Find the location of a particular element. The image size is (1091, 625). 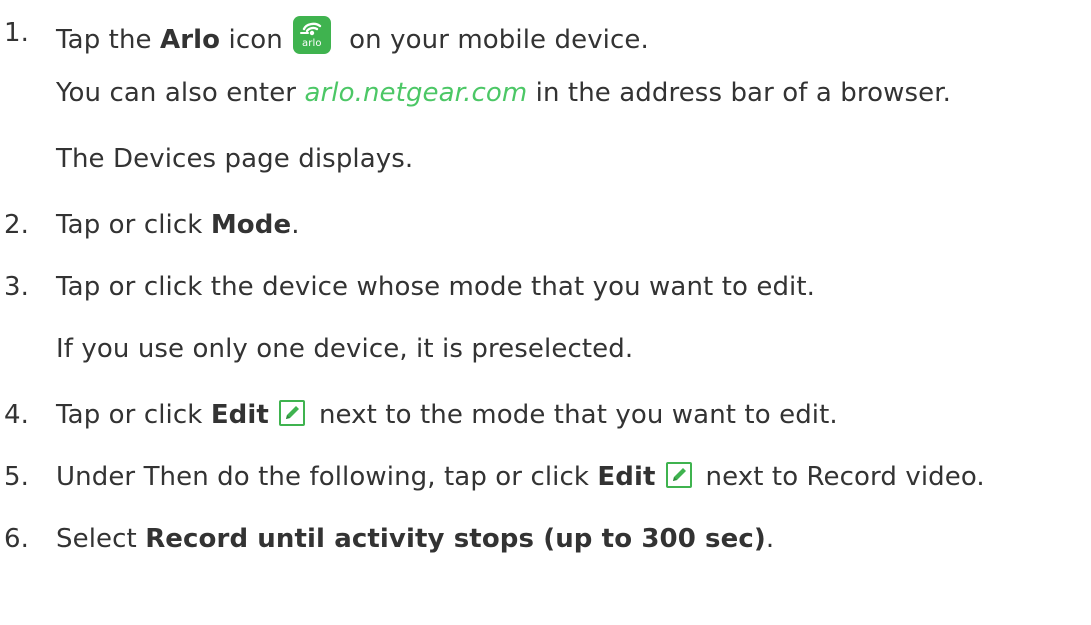

step-text: next to Record video. is located at coordinates (845, 477).